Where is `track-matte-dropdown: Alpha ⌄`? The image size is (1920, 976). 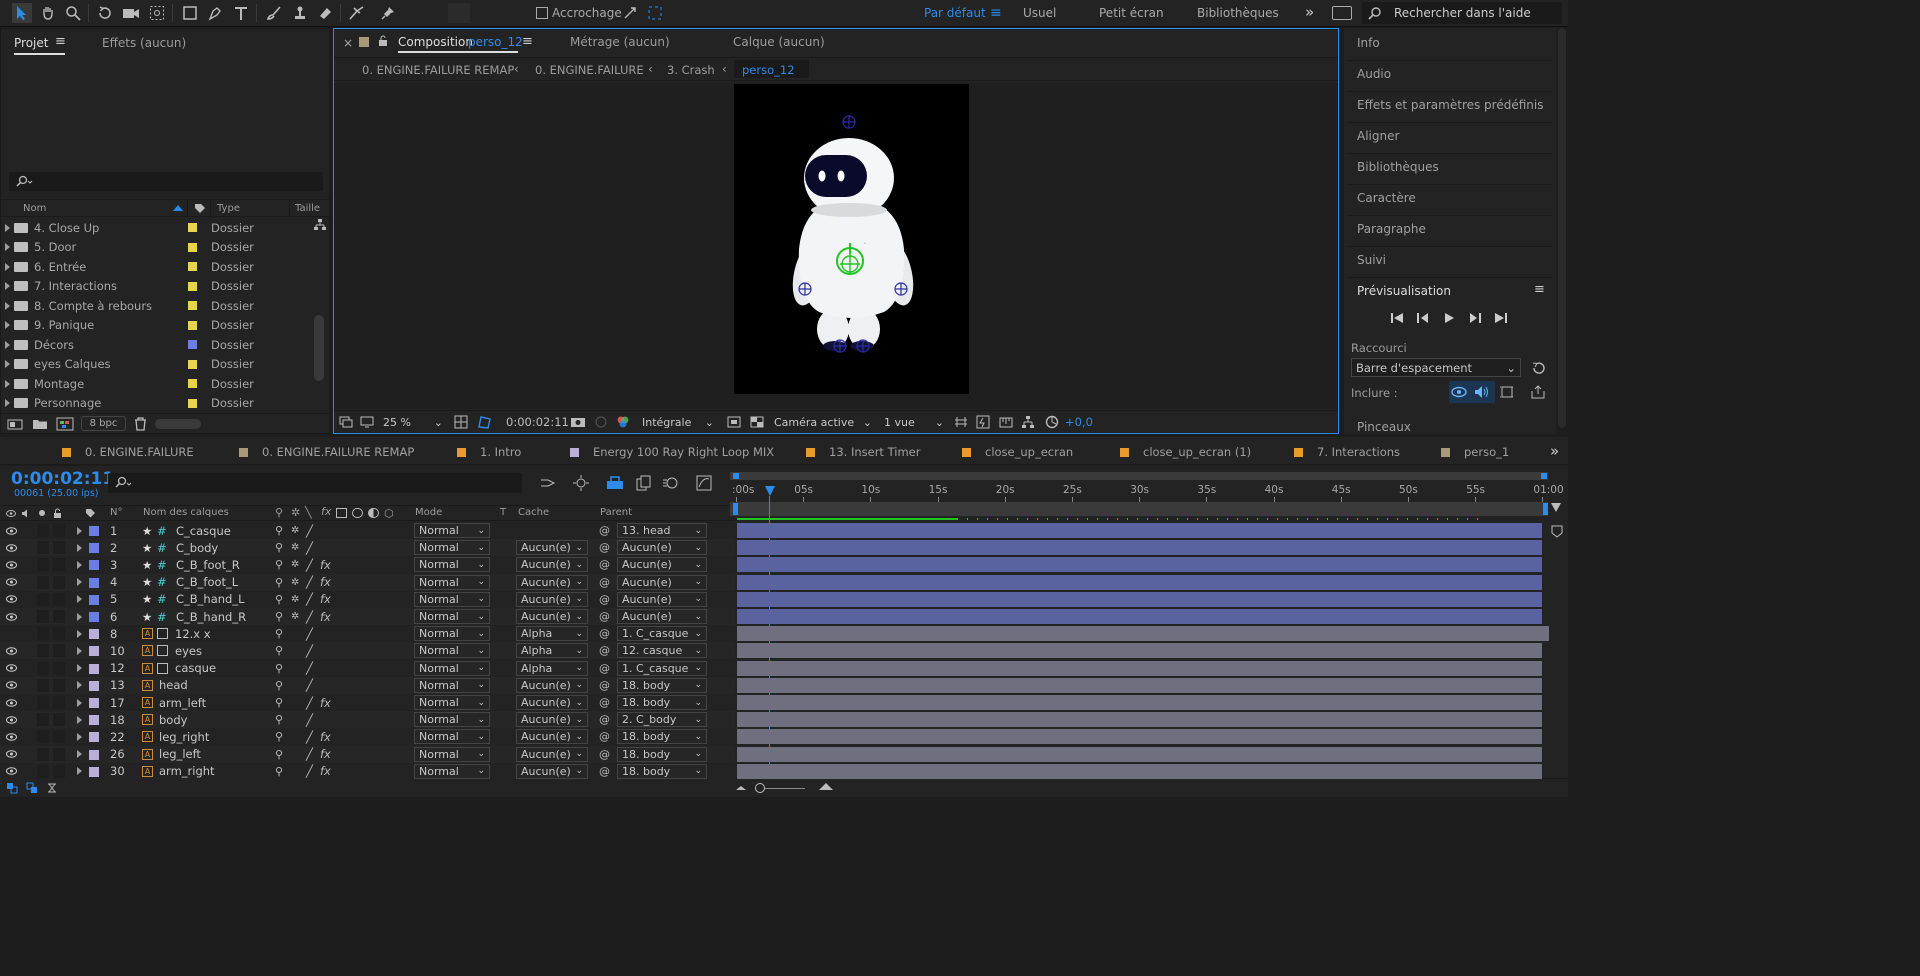
track-matte-dropdown: Alpha ⌄ is located at coordinates (552, 634).